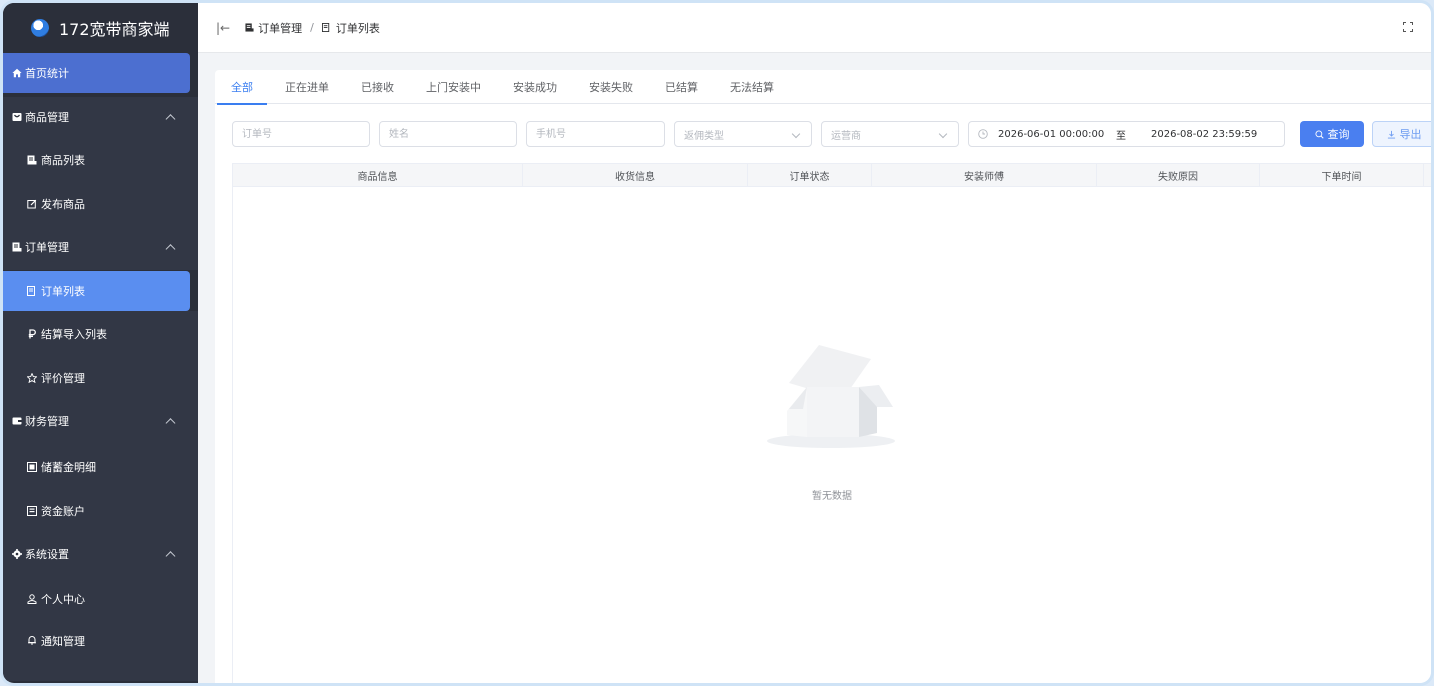  What do you see at coordinates (831, 396) in the screenshot?
I see `empty-box-icon` at bounding box center [831, 396].